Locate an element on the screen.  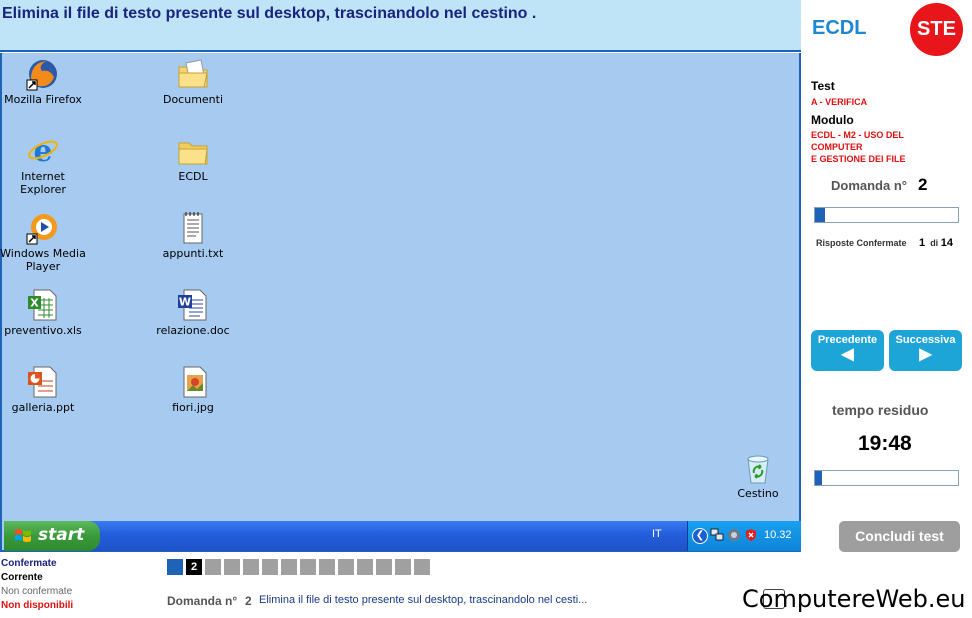
finish-test-button: Concludi test is located at coordinates (899, 536).